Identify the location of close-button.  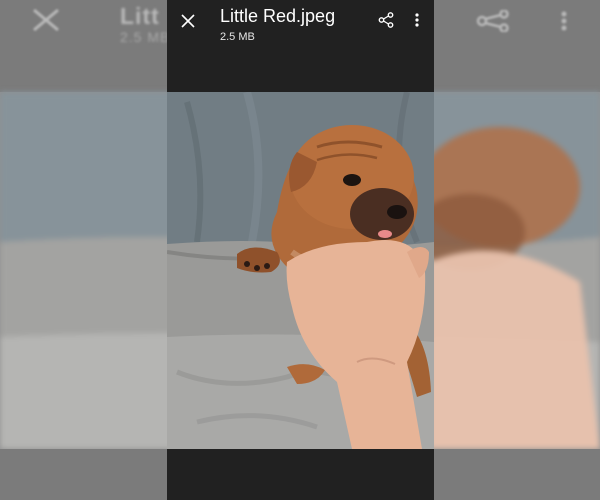
(188, 21).